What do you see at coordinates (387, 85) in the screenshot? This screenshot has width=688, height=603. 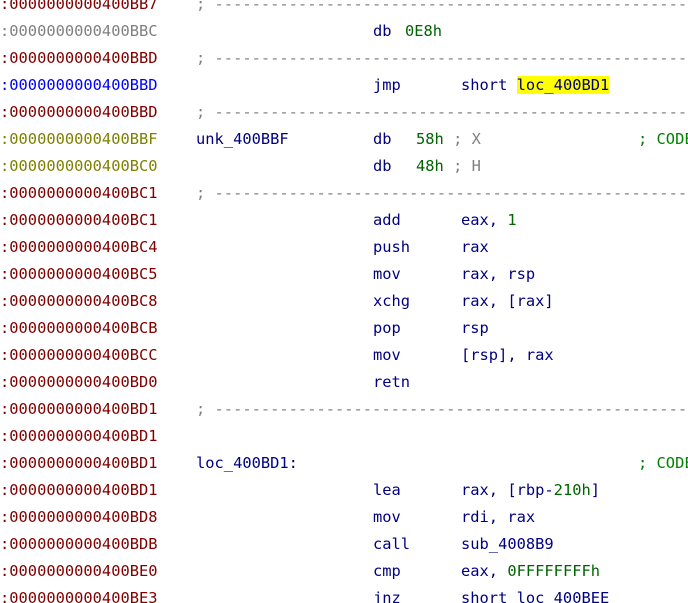 I see `mnemonic: jmp` at bounding box center [387, 85].